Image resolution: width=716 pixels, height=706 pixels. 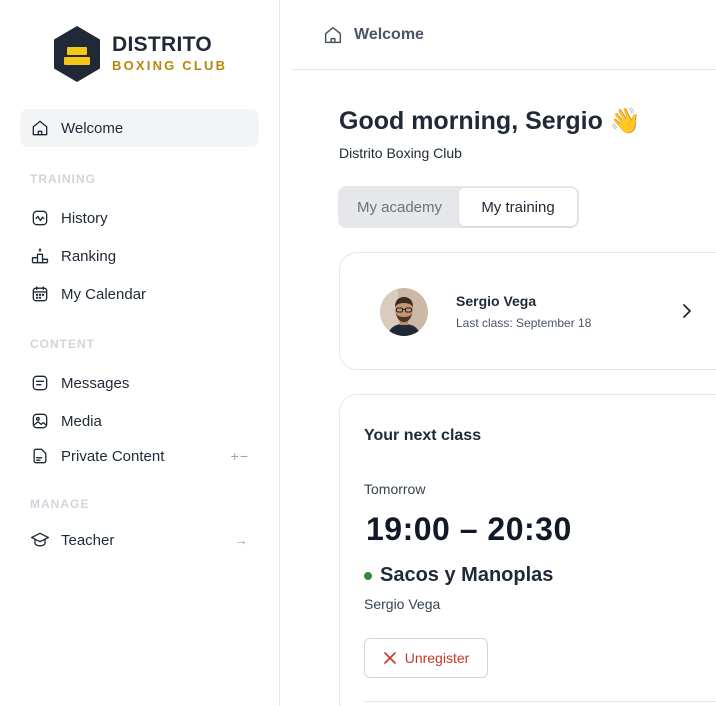 I want to click on wave-emoji: 👋, so click(x=625, y=120).